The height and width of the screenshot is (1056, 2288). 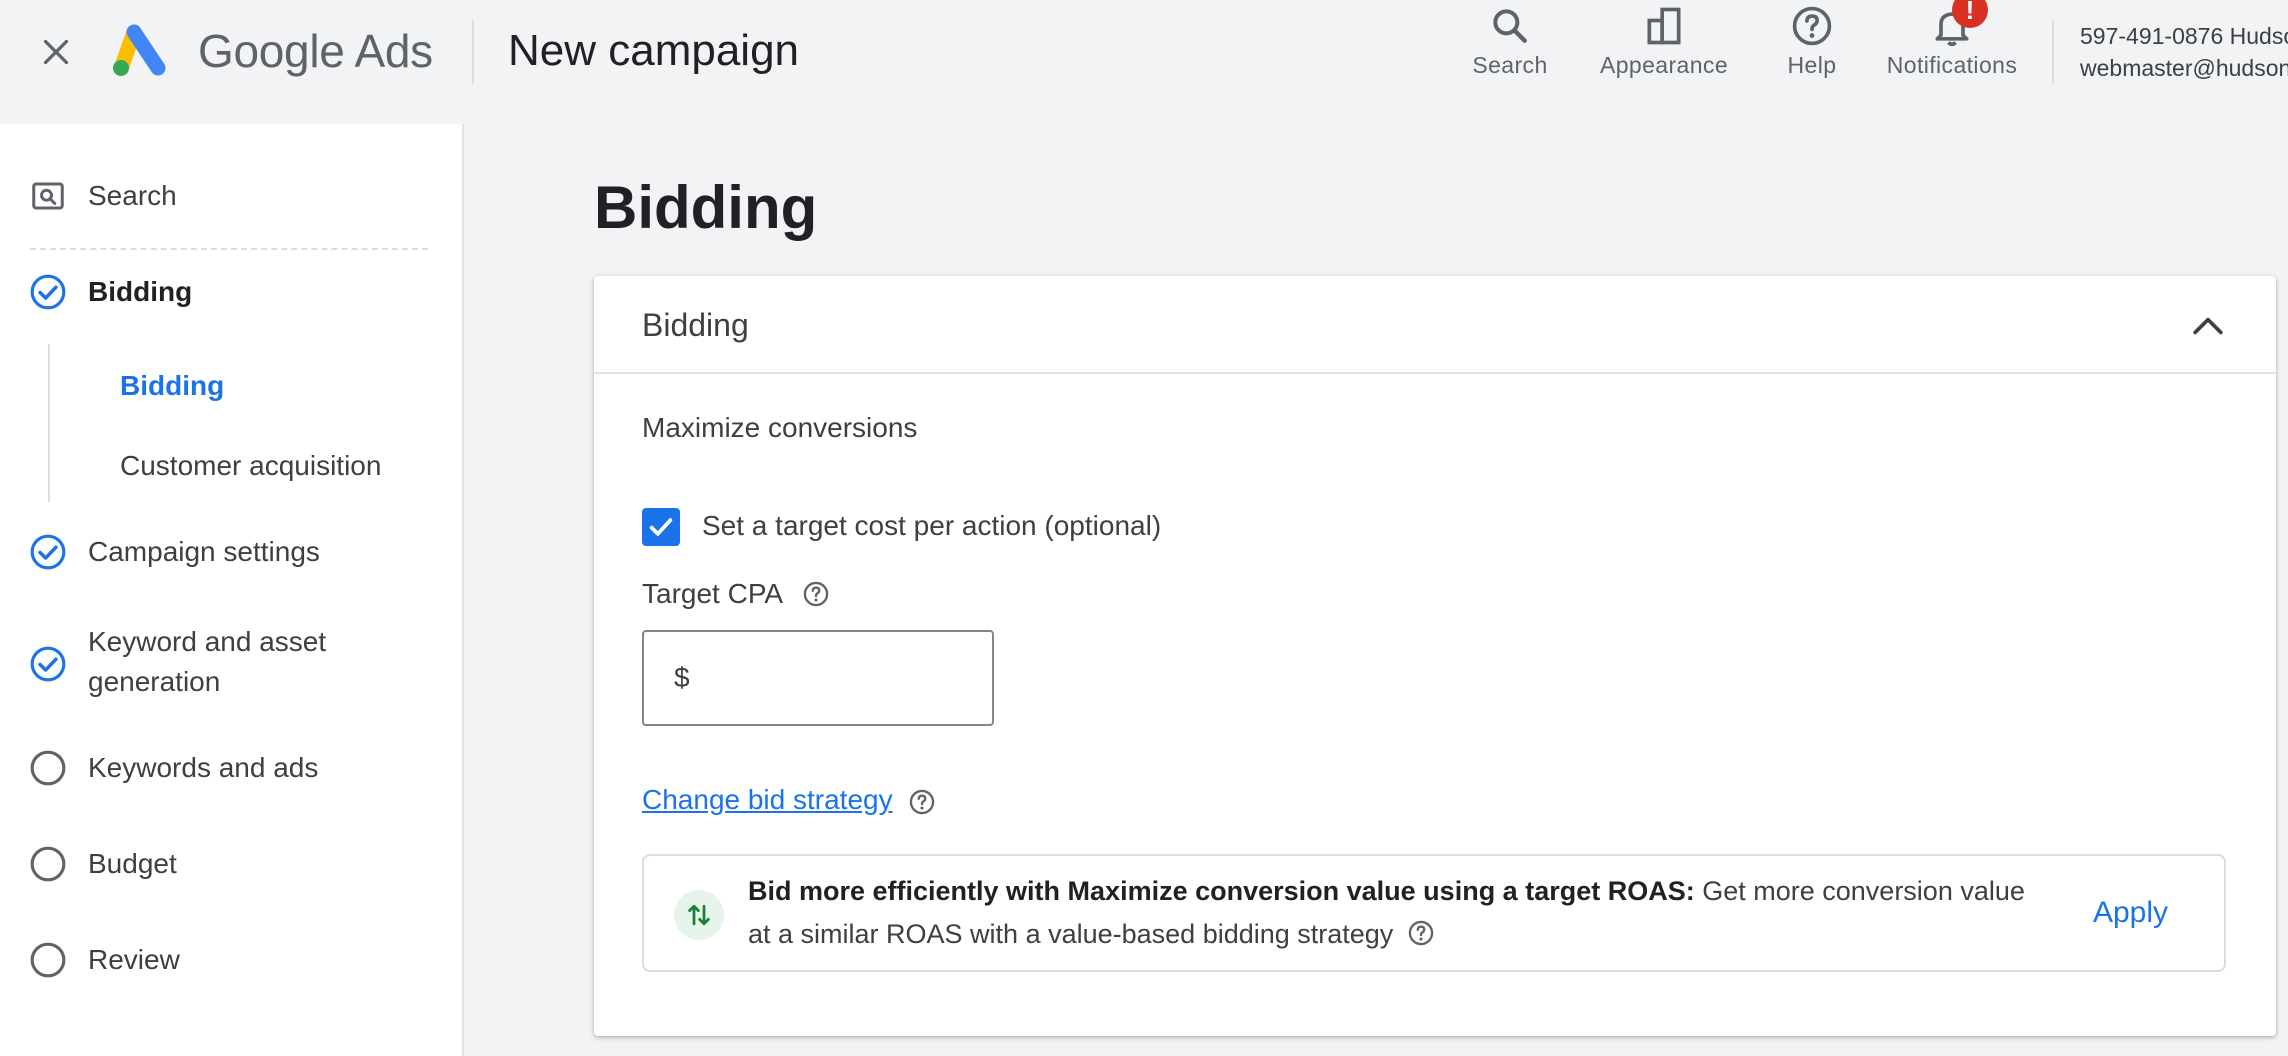 I want to click on target-cpa-checkbox, so click(x=661, y=527).